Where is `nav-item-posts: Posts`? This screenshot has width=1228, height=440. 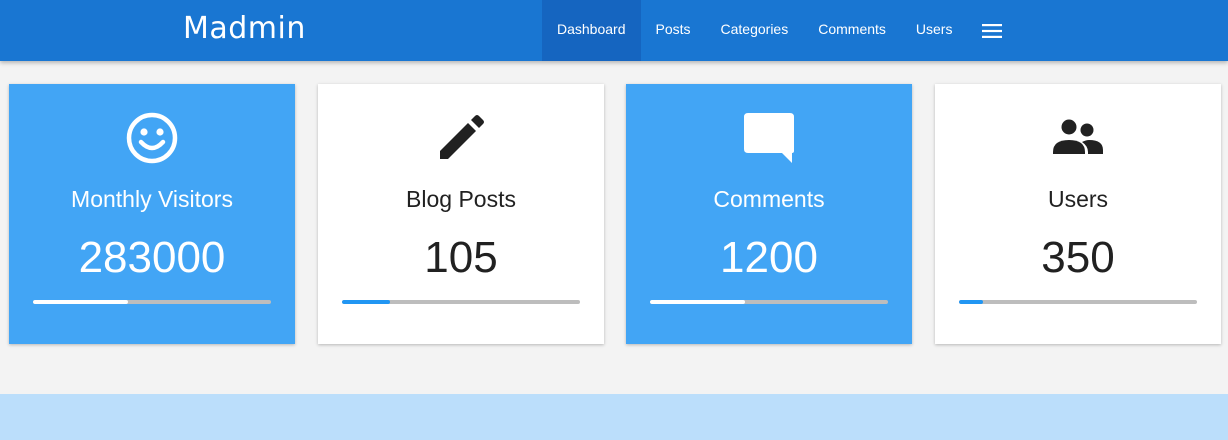 nav-item-posts: Posts is located at coordinates (673, 30).